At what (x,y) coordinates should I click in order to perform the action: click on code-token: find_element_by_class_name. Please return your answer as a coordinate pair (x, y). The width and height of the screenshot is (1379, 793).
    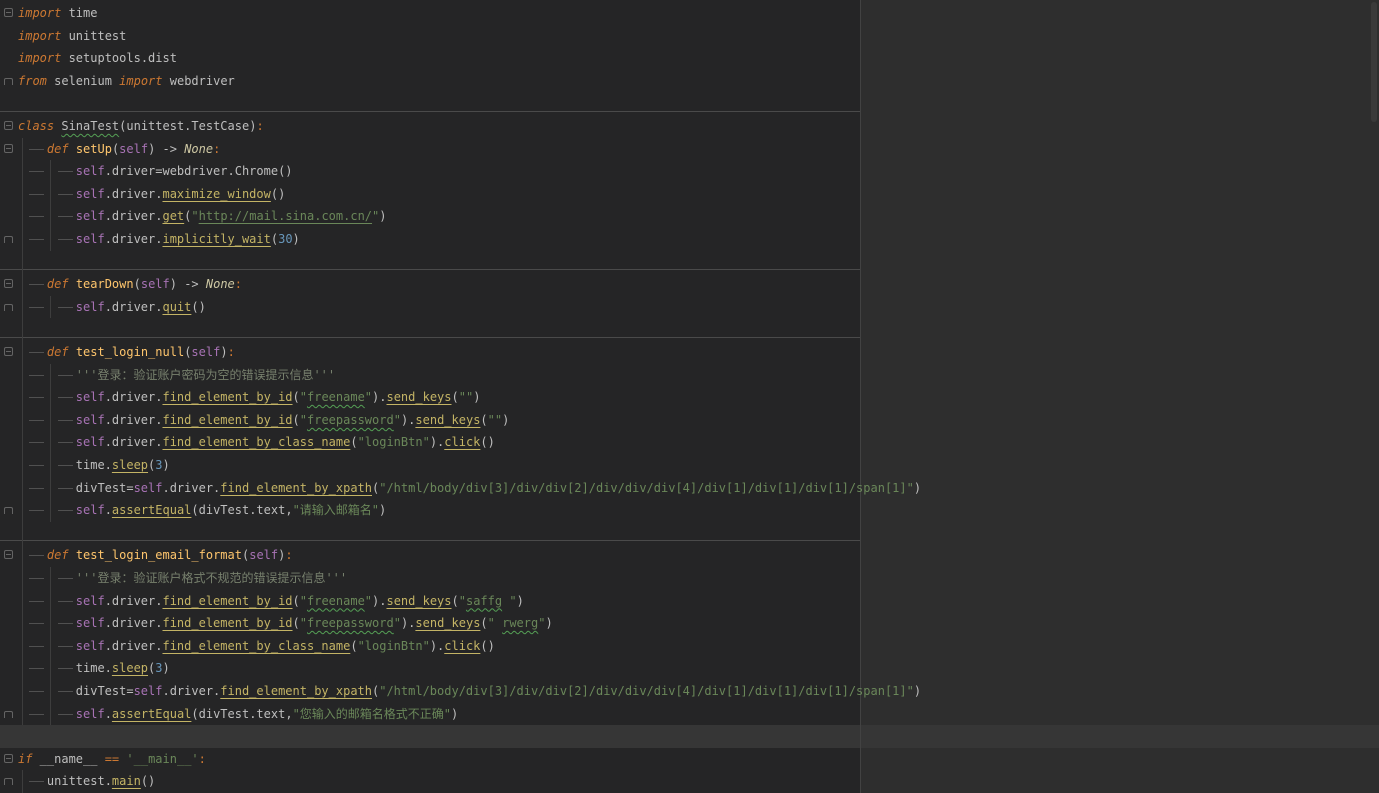
    Looking at the image, I should click on (256, 442).